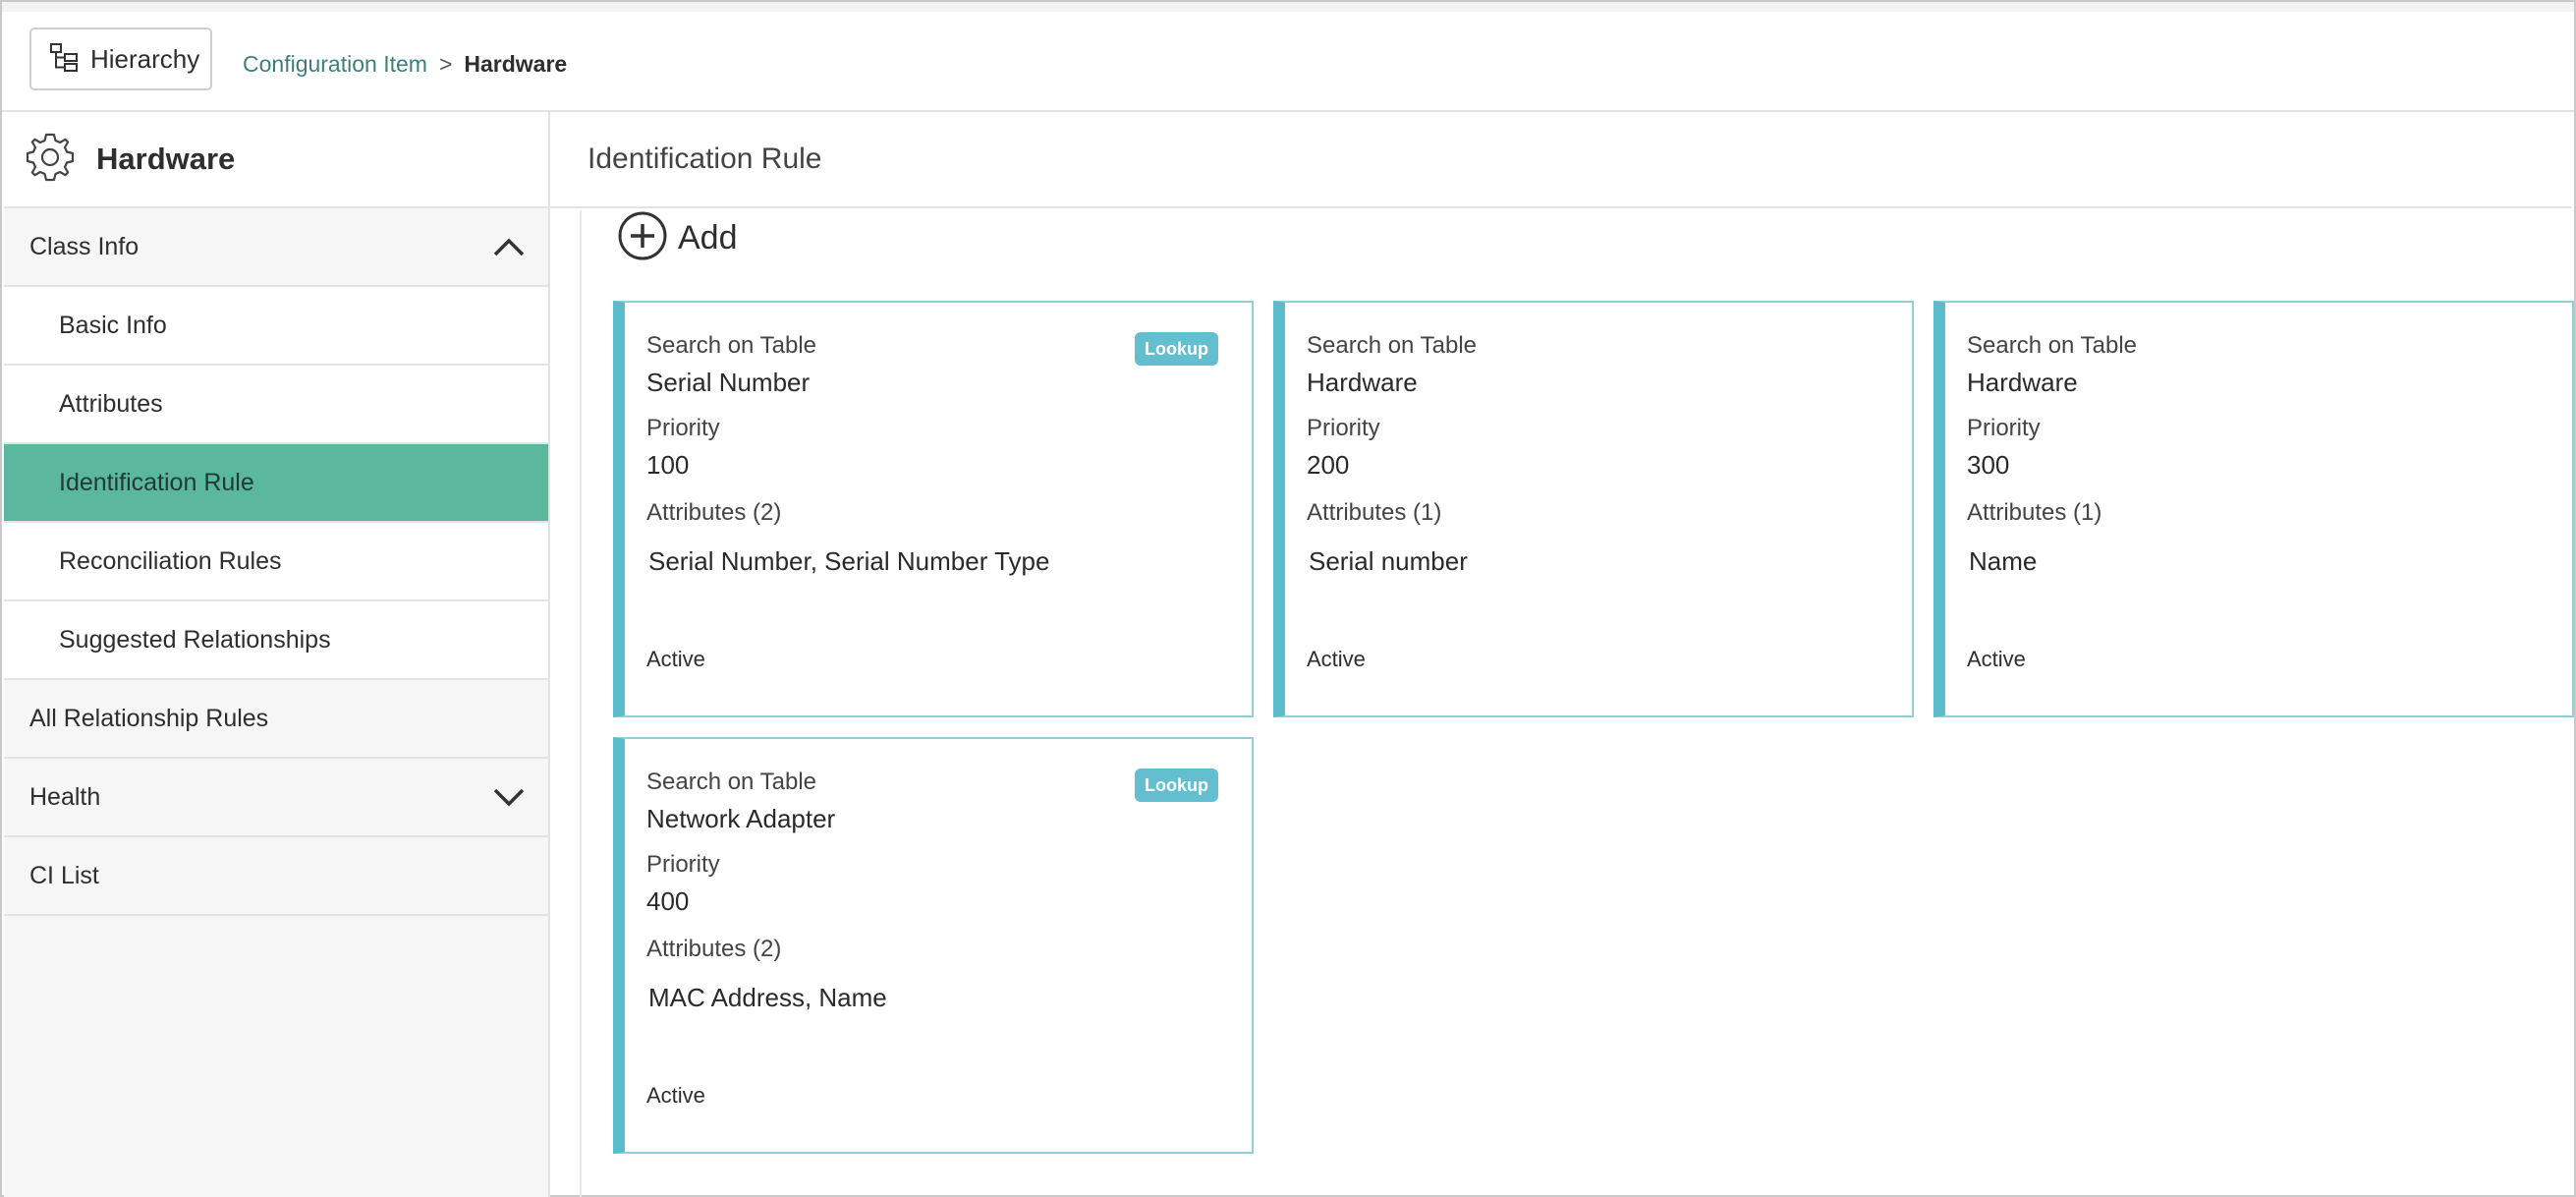 This screenshot has height=1197, width=2576. What do you see at coordinates (64, 59) in the screenshot?
I see `hierarchy-icon` at bounding box center [64, 59].